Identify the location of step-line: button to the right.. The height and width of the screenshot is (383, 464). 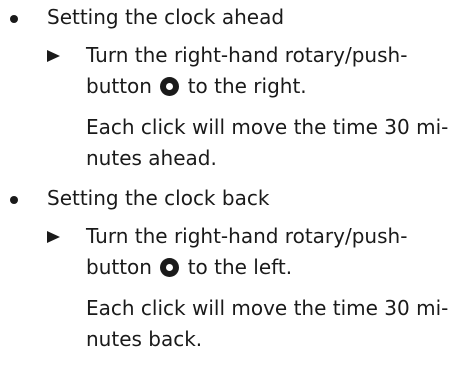
(272, 86).